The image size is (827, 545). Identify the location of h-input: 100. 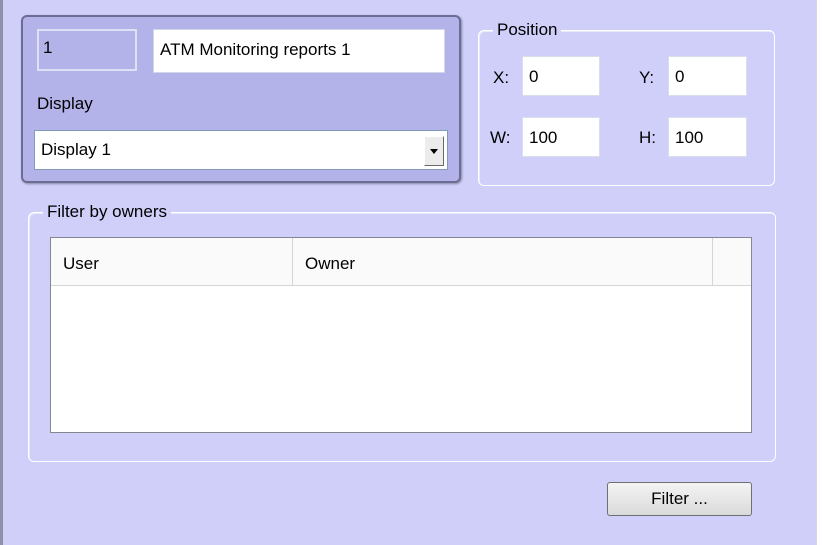
(707, 137).